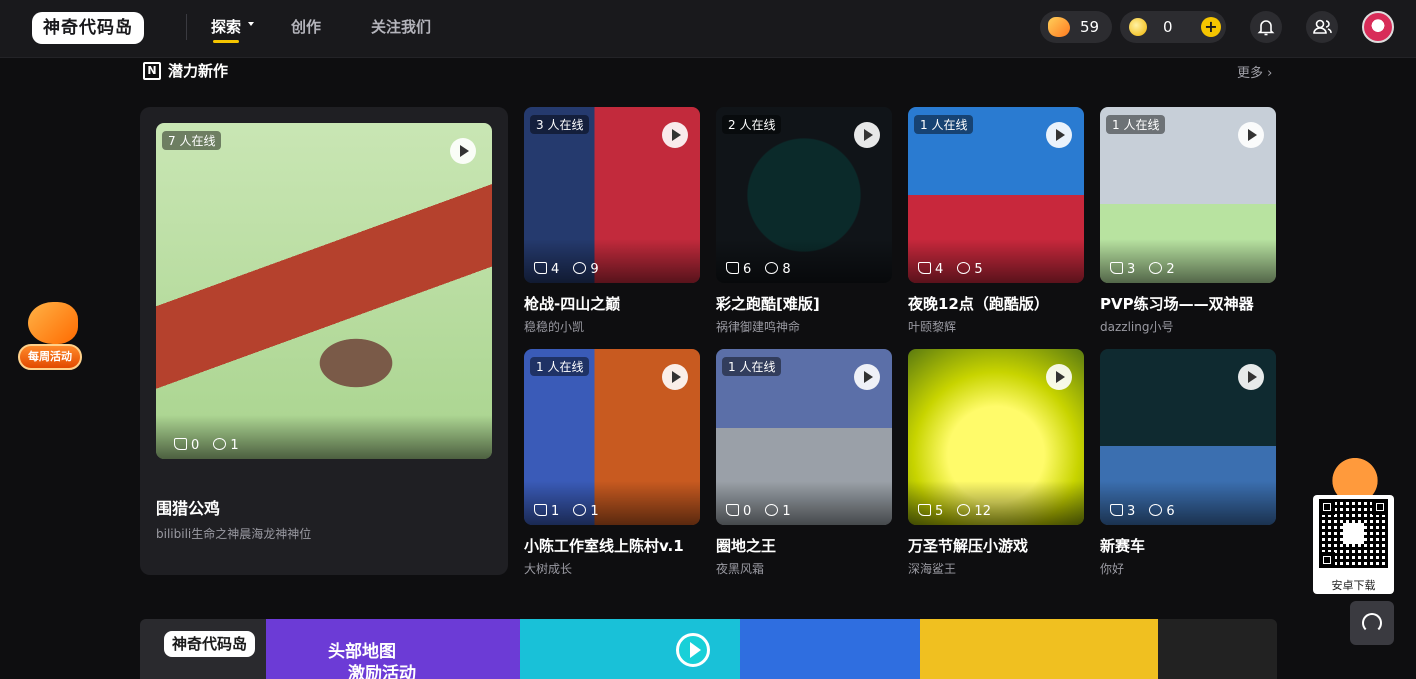  What do you see at coordinates (1112, 568) in the screenshot?
I see `game-author: 你好` at bounding box center [1112, 568].